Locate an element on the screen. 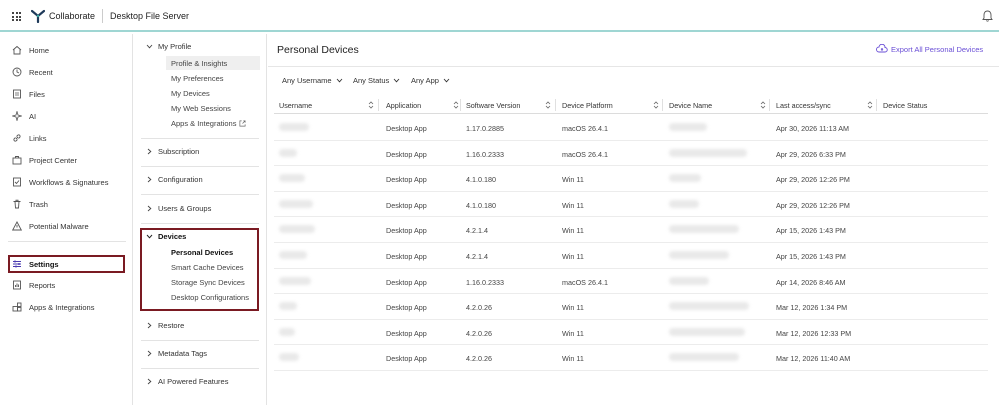  sidebar-item-project-center: Project Center is located at coordinates (44, 160).